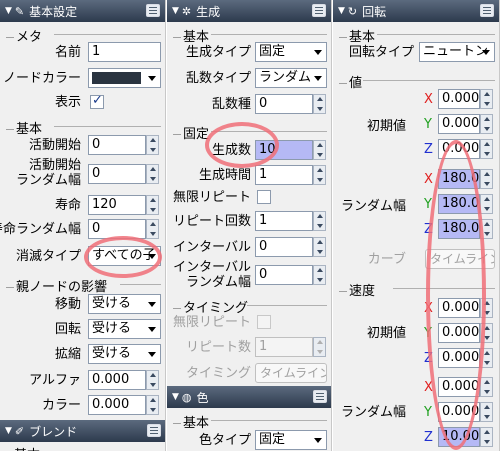 This screenshot has width=500, height=451. I want to click on timing-infinite-checkbox, so click(264, 322).